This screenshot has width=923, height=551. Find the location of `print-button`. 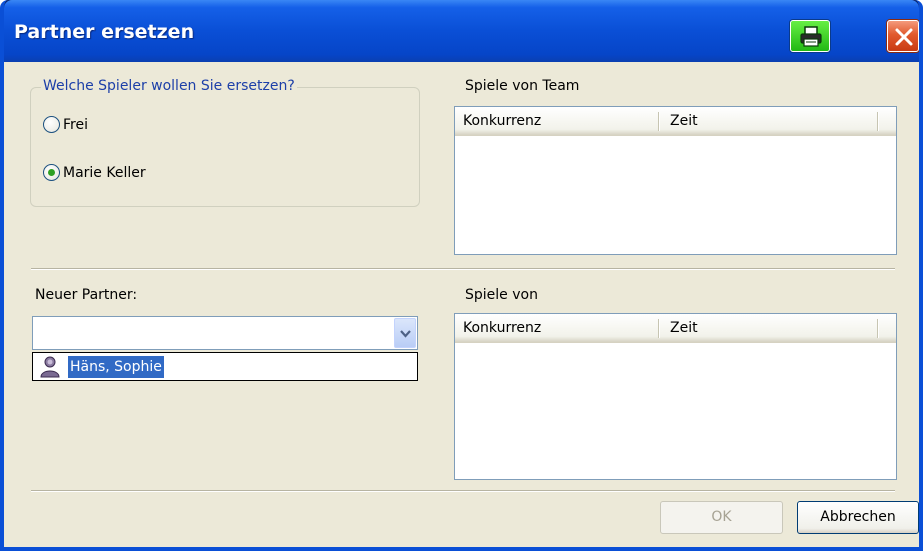

print-button is located at coordinates (810, 36).